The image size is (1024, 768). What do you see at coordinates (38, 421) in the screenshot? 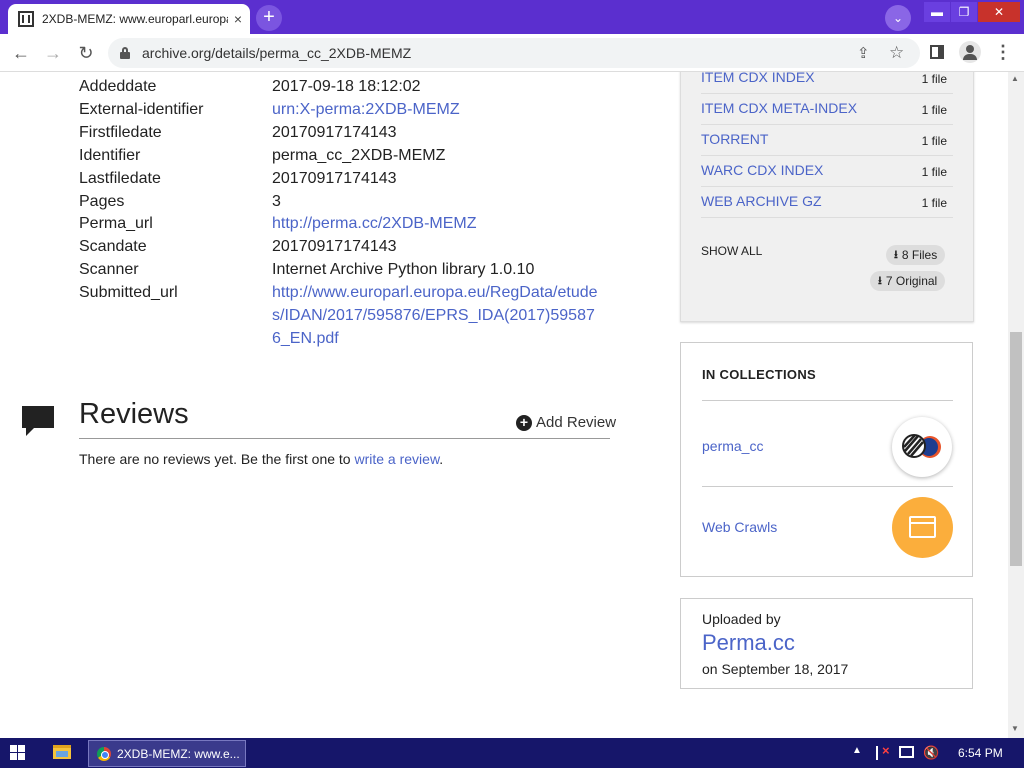
I see `speech-bubble-icon` at bounding box center [38, 421].